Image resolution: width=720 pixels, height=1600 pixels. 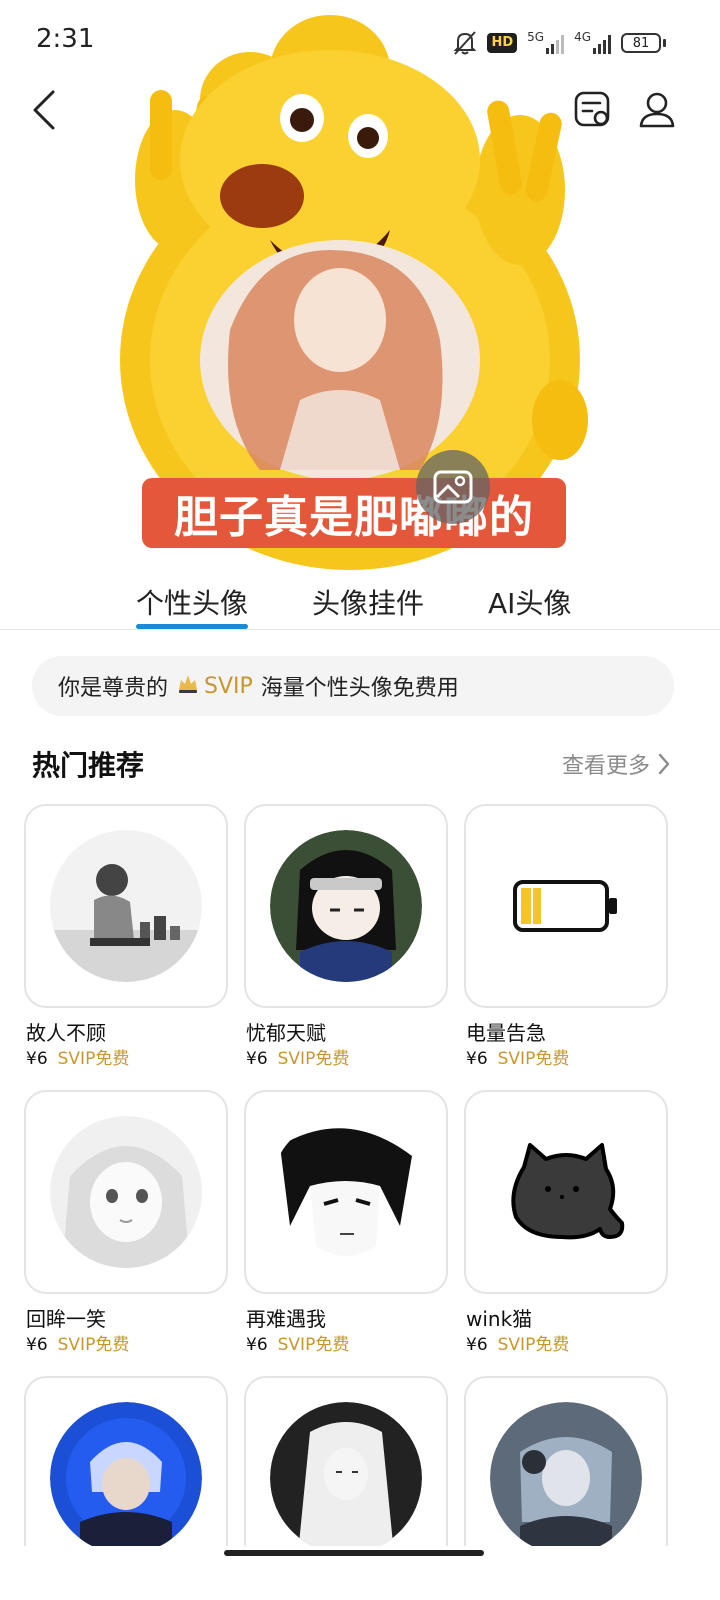 I want to click on battery-indicator: 81, so click(x=643, y=43).